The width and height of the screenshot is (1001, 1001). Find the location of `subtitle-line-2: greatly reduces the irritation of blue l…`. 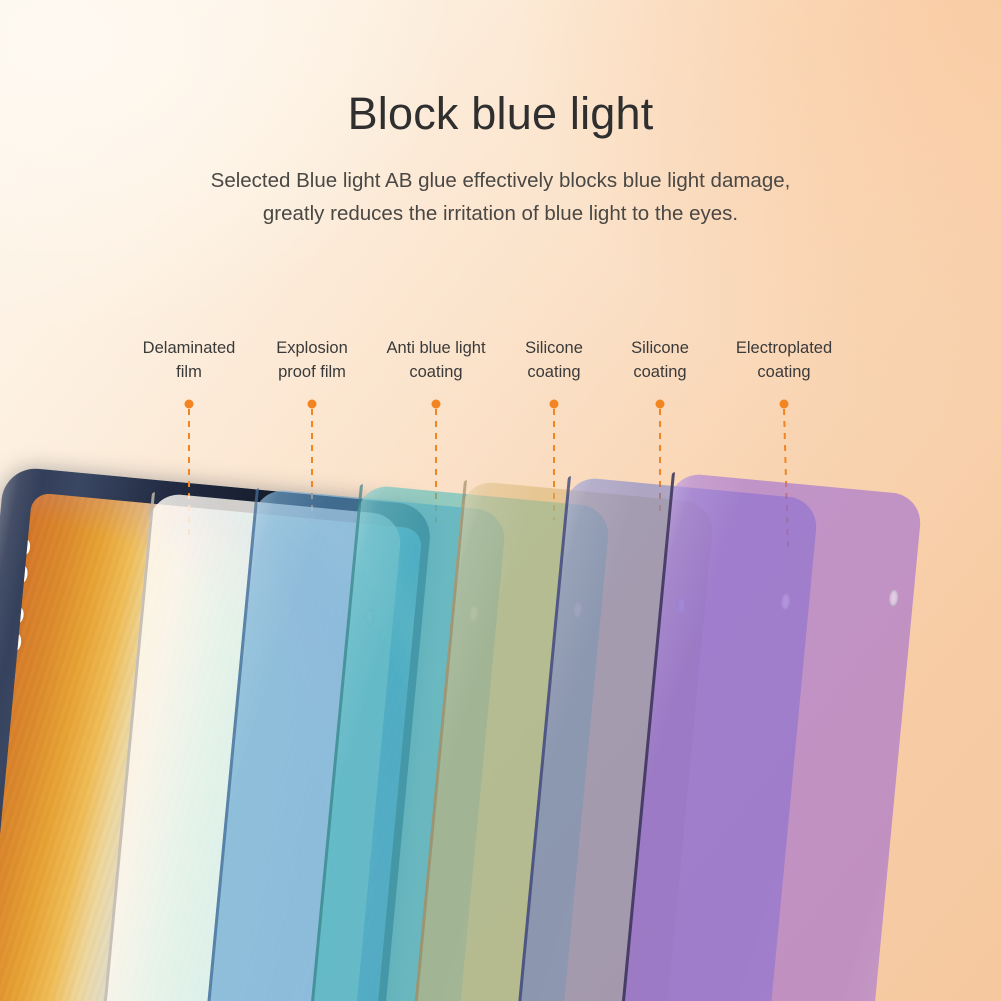

subtitle-line-2: greatly reduces the irritation of blue l… is located at coordinates (500, 213).